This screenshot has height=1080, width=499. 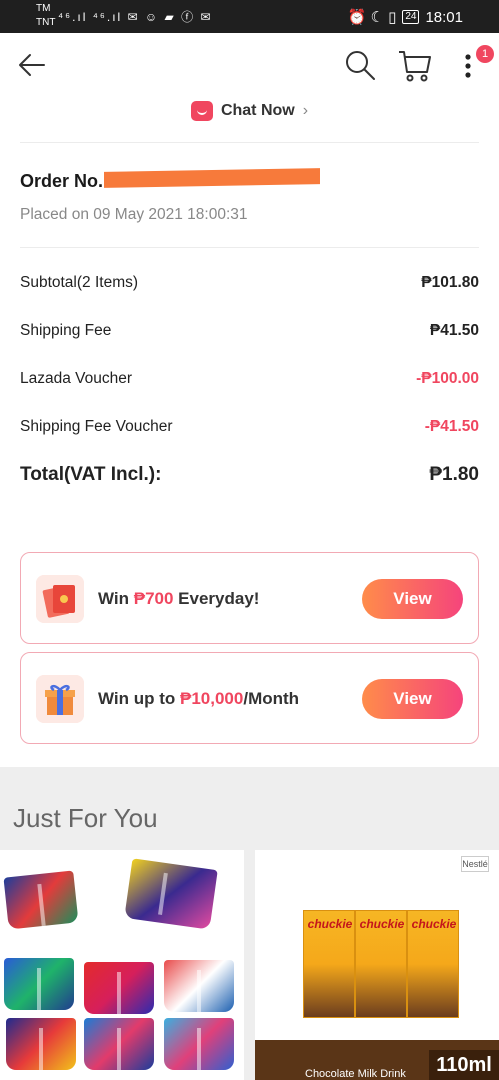 What do you see at coordinates (454, 474) in the screenshot?
I see `total-value: ₱1.80` at bounding box center [454, 474].